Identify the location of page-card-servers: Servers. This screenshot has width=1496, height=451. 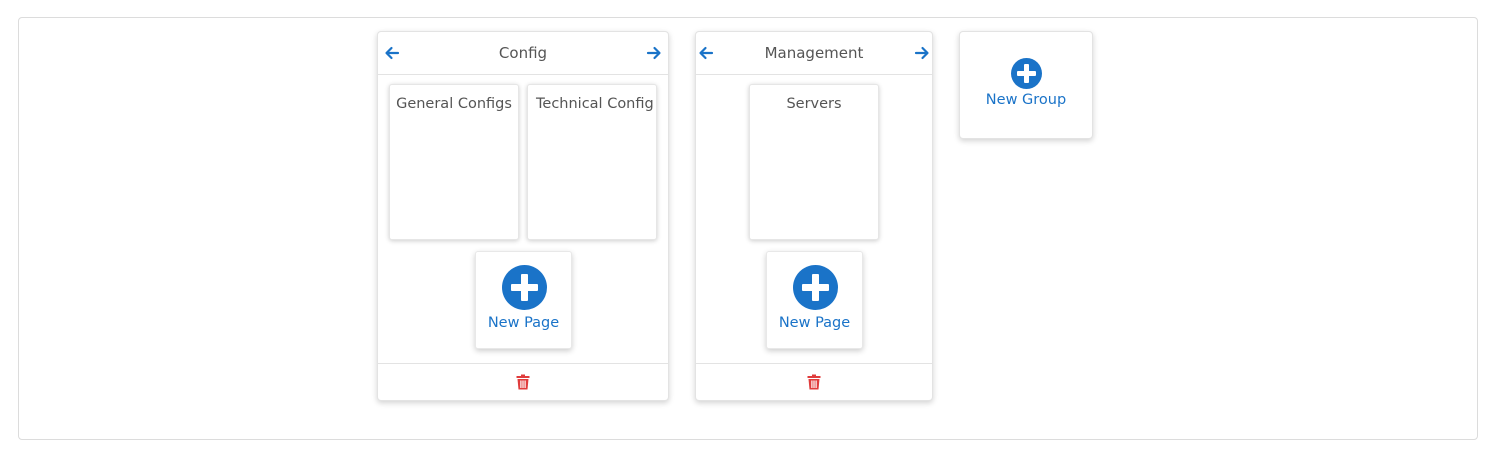
(814, 162).